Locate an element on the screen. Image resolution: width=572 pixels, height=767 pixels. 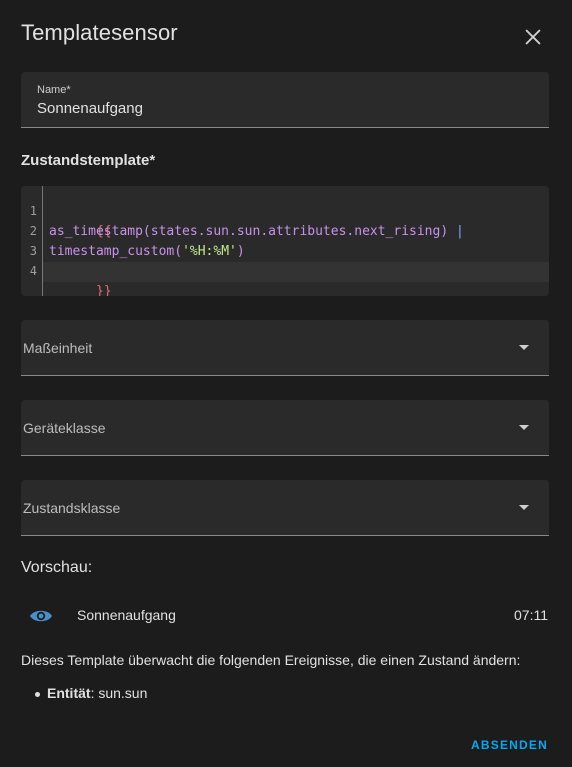
preview-title: Vorschau: is located at coordinates (57, 567).